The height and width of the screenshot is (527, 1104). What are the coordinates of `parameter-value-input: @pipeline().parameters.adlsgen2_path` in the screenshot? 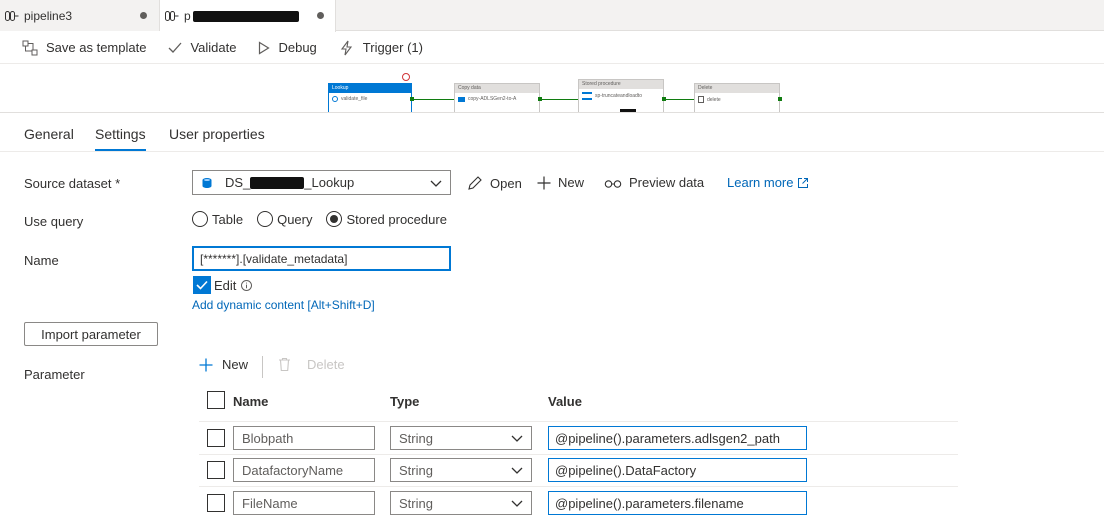 It's located at (677, 438).